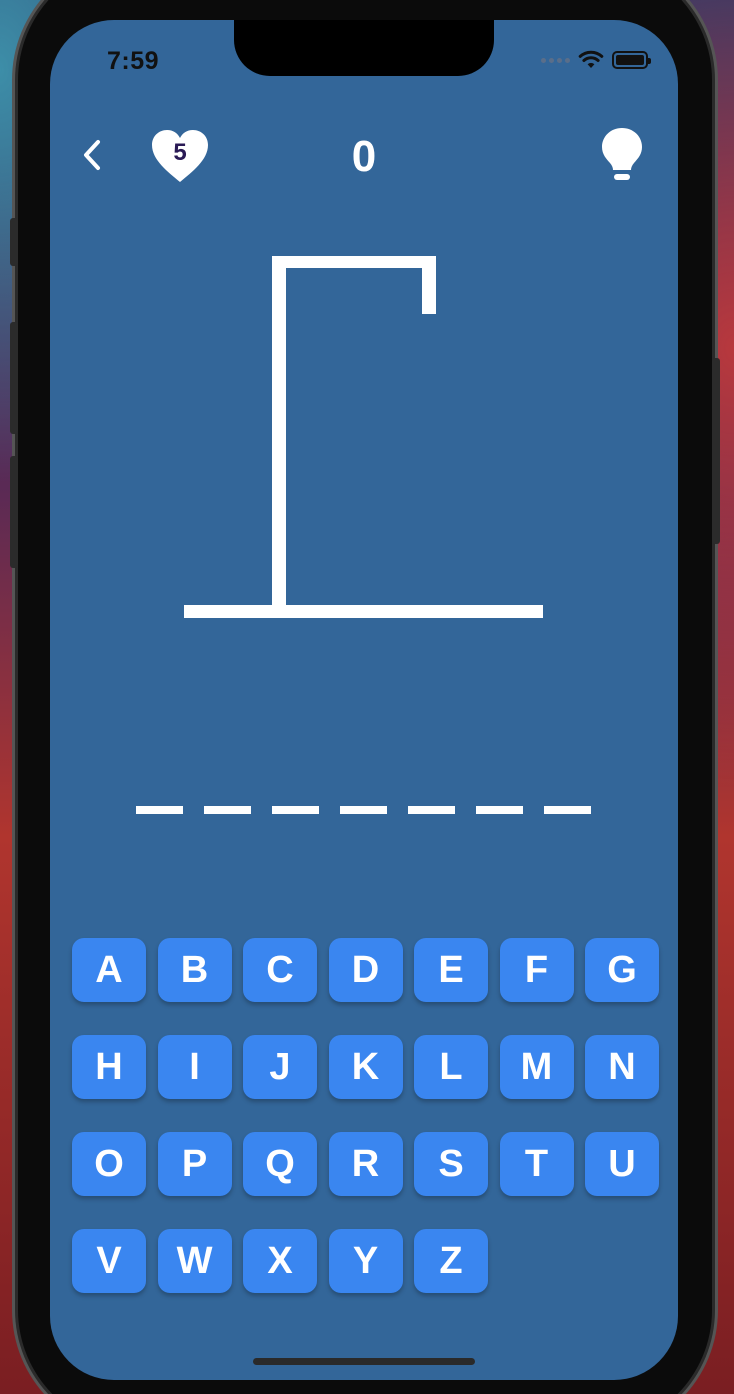 The image size is (734, 1394). I want to click on key-e: E, so click(451, 970).